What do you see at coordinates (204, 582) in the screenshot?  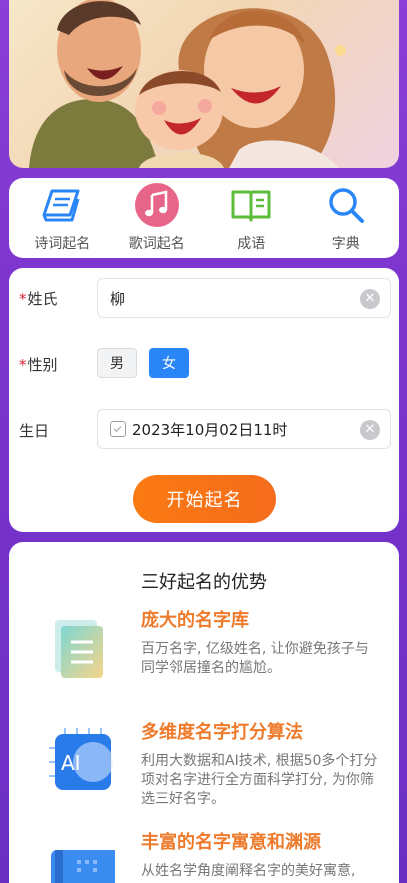 I see `advantages-title: 三好起名的优势` at bounding box center [204, 582].